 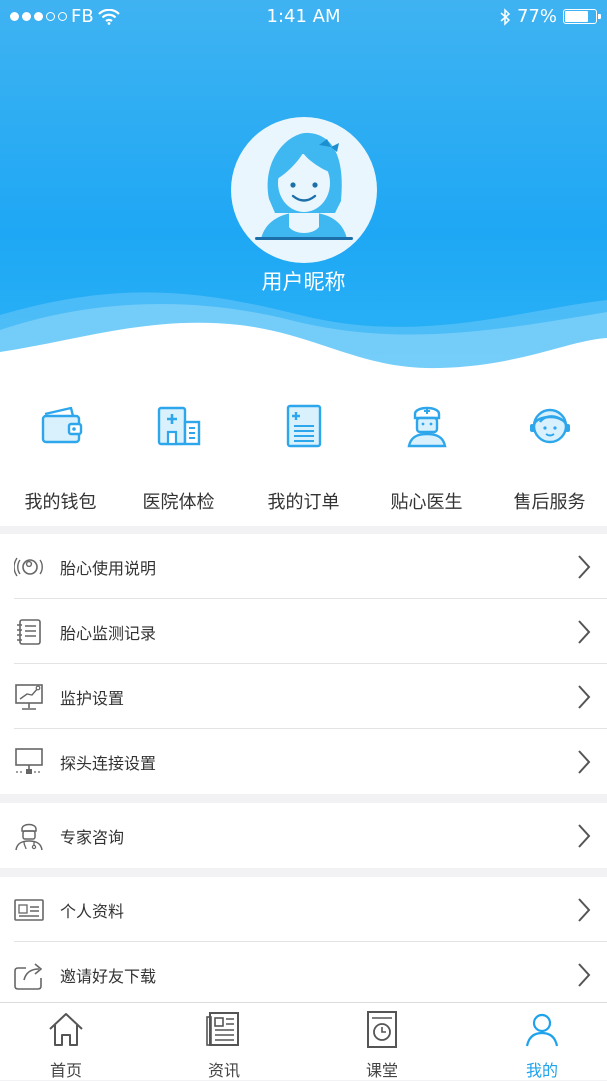 I want to click on tab-bar: 首页 资讯 课堂 我的, so click(x=303, y=1041).